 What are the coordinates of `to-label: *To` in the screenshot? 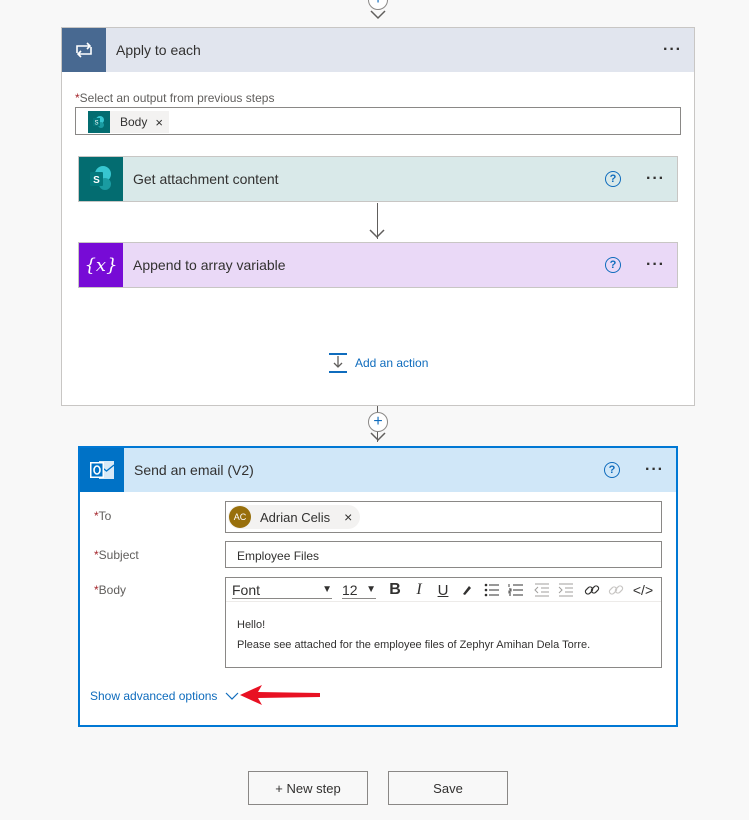 It's located at (103, 516).